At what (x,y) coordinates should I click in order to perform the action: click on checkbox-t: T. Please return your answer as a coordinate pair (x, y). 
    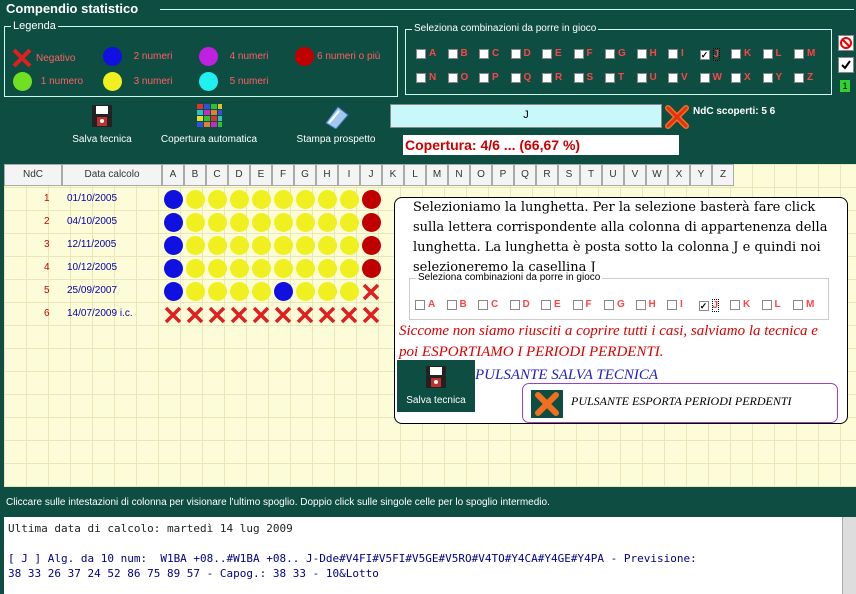
    Looking at the image, I should click on (614, 77).